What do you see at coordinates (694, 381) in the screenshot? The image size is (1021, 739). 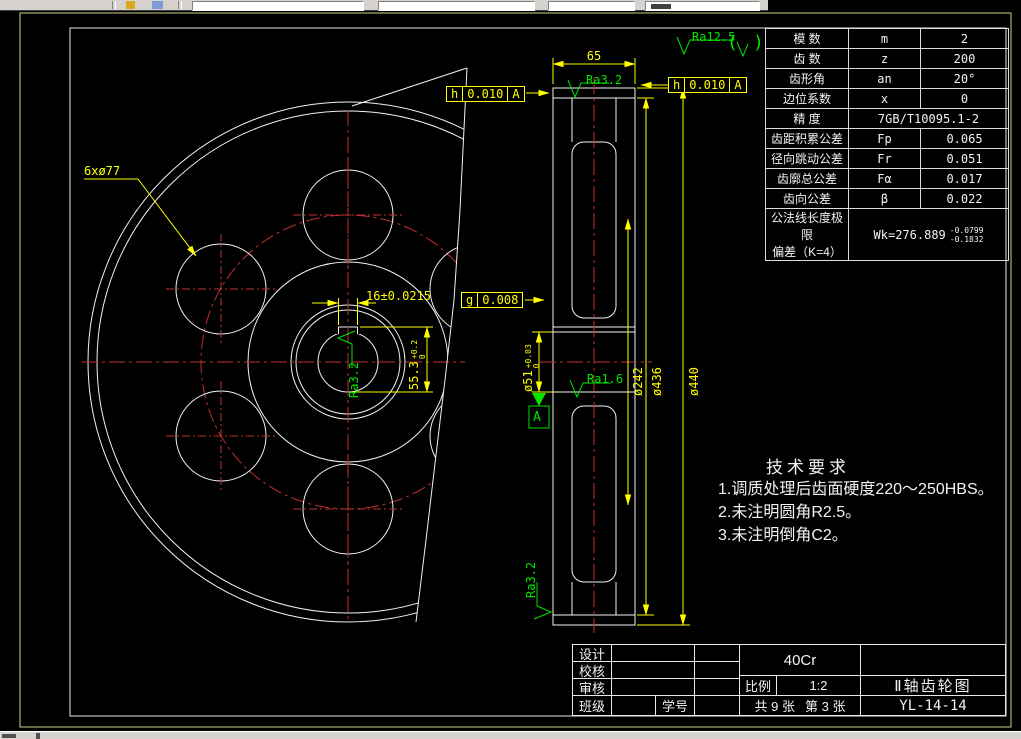 I see `dim-dia-tip: ø440` at bounding box center [694, 381].